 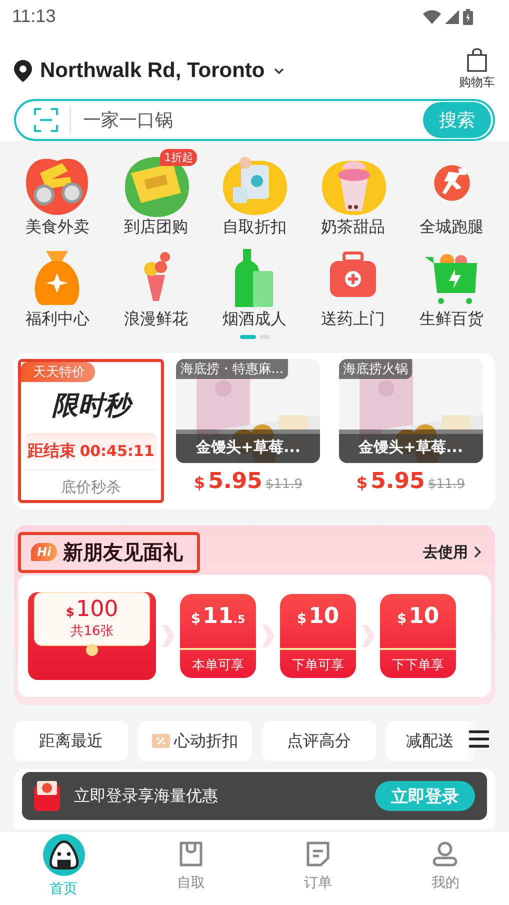 I want to click on category-item: 烟酒成人, so click(x=254, y=288).